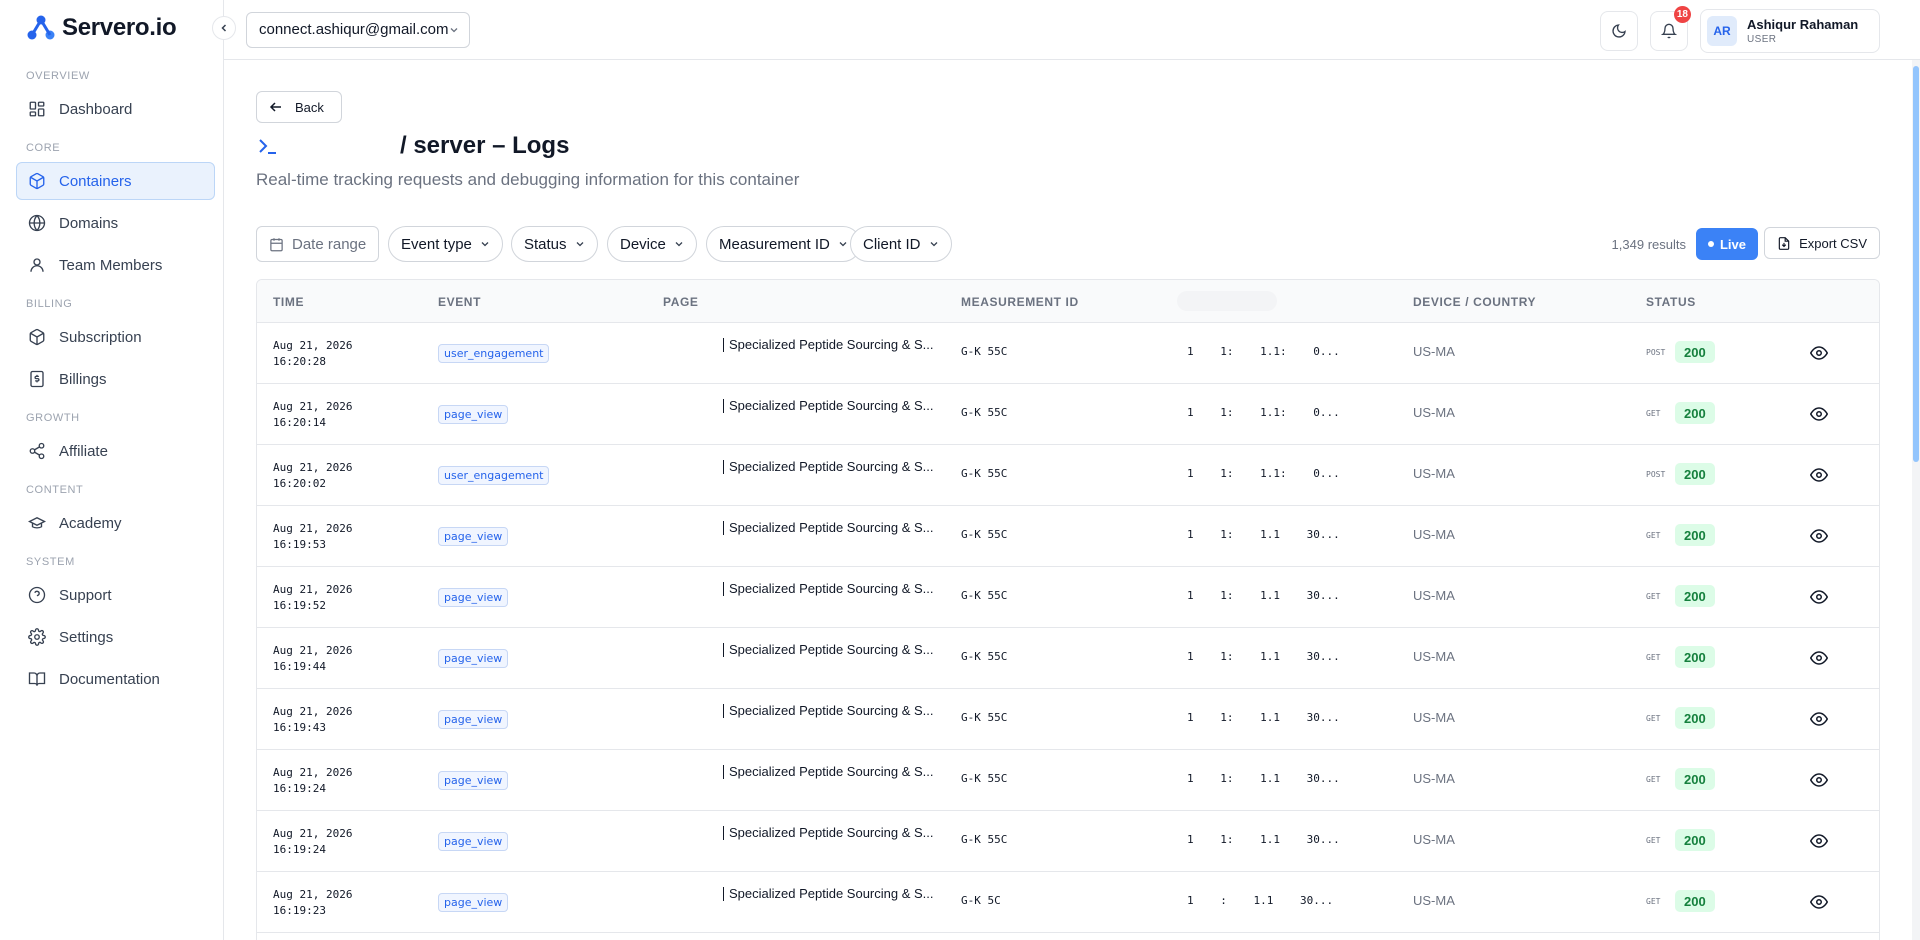  I want to click on account-select: connect.ashiqur@gmail.com, so click(358, 29).